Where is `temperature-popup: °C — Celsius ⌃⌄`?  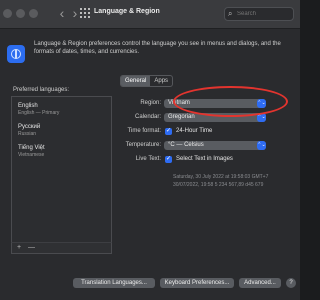 temperature-popup: °C — Celsius ⌃⌄ is located at coordinates (215, 145).